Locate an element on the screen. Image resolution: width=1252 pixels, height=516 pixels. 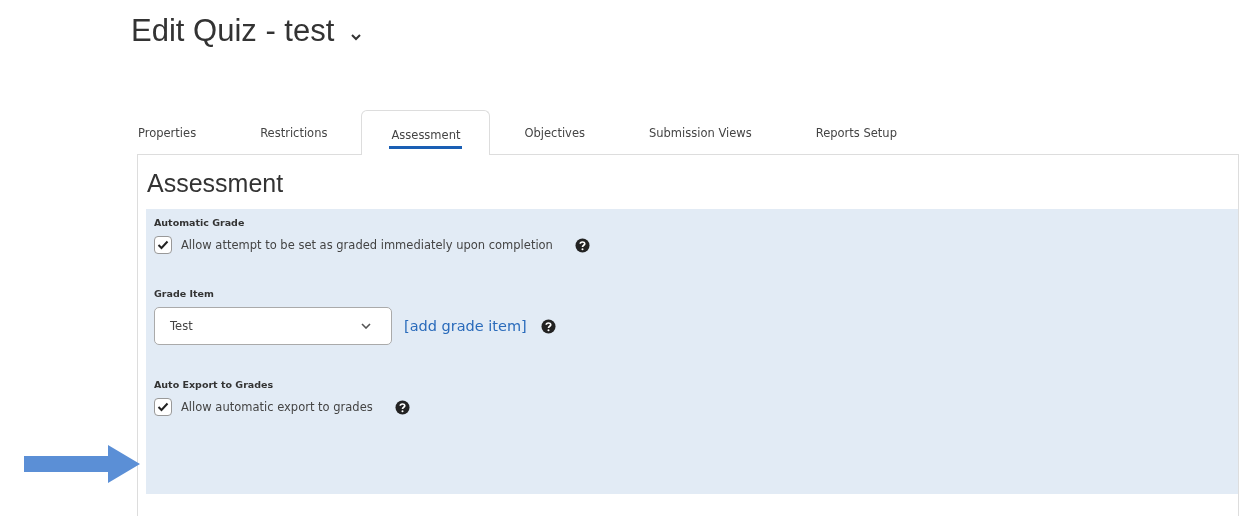
caret-icon is located at coordinates (366, 326).